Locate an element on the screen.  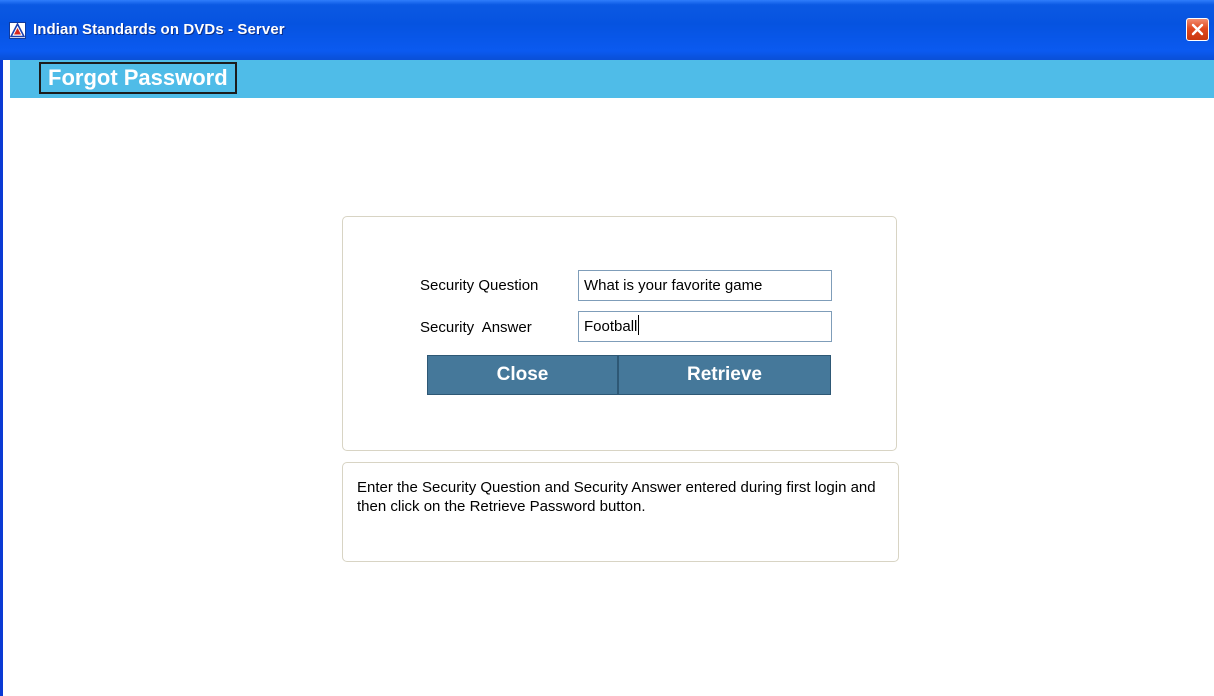
close-icon is located at coordinates (1197, 29).